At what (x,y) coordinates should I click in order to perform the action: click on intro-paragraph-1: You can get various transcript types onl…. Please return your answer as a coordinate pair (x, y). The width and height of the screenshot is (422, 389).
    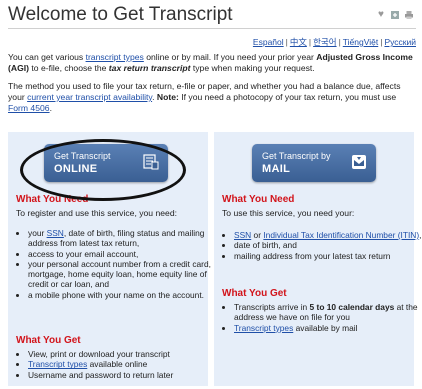
    Looking at the image, I should click on (210, 62).